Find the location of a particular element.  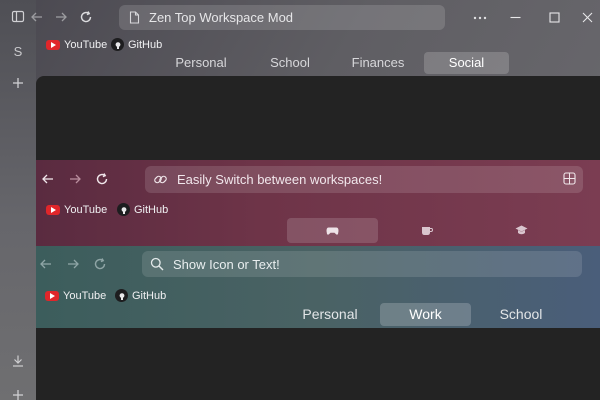

link-icon is located at coordinates (160, 179).